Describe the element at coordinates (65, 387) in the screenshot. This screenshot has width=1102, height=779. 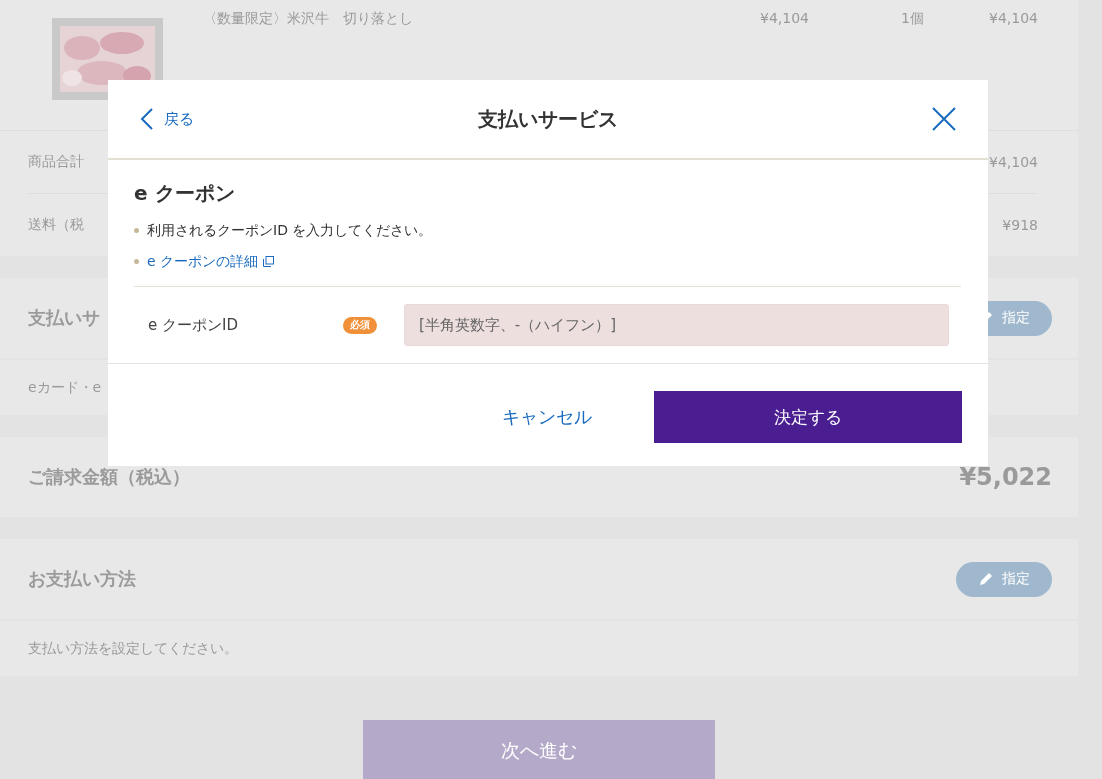
I see `section-note: eカード・e` at that location.